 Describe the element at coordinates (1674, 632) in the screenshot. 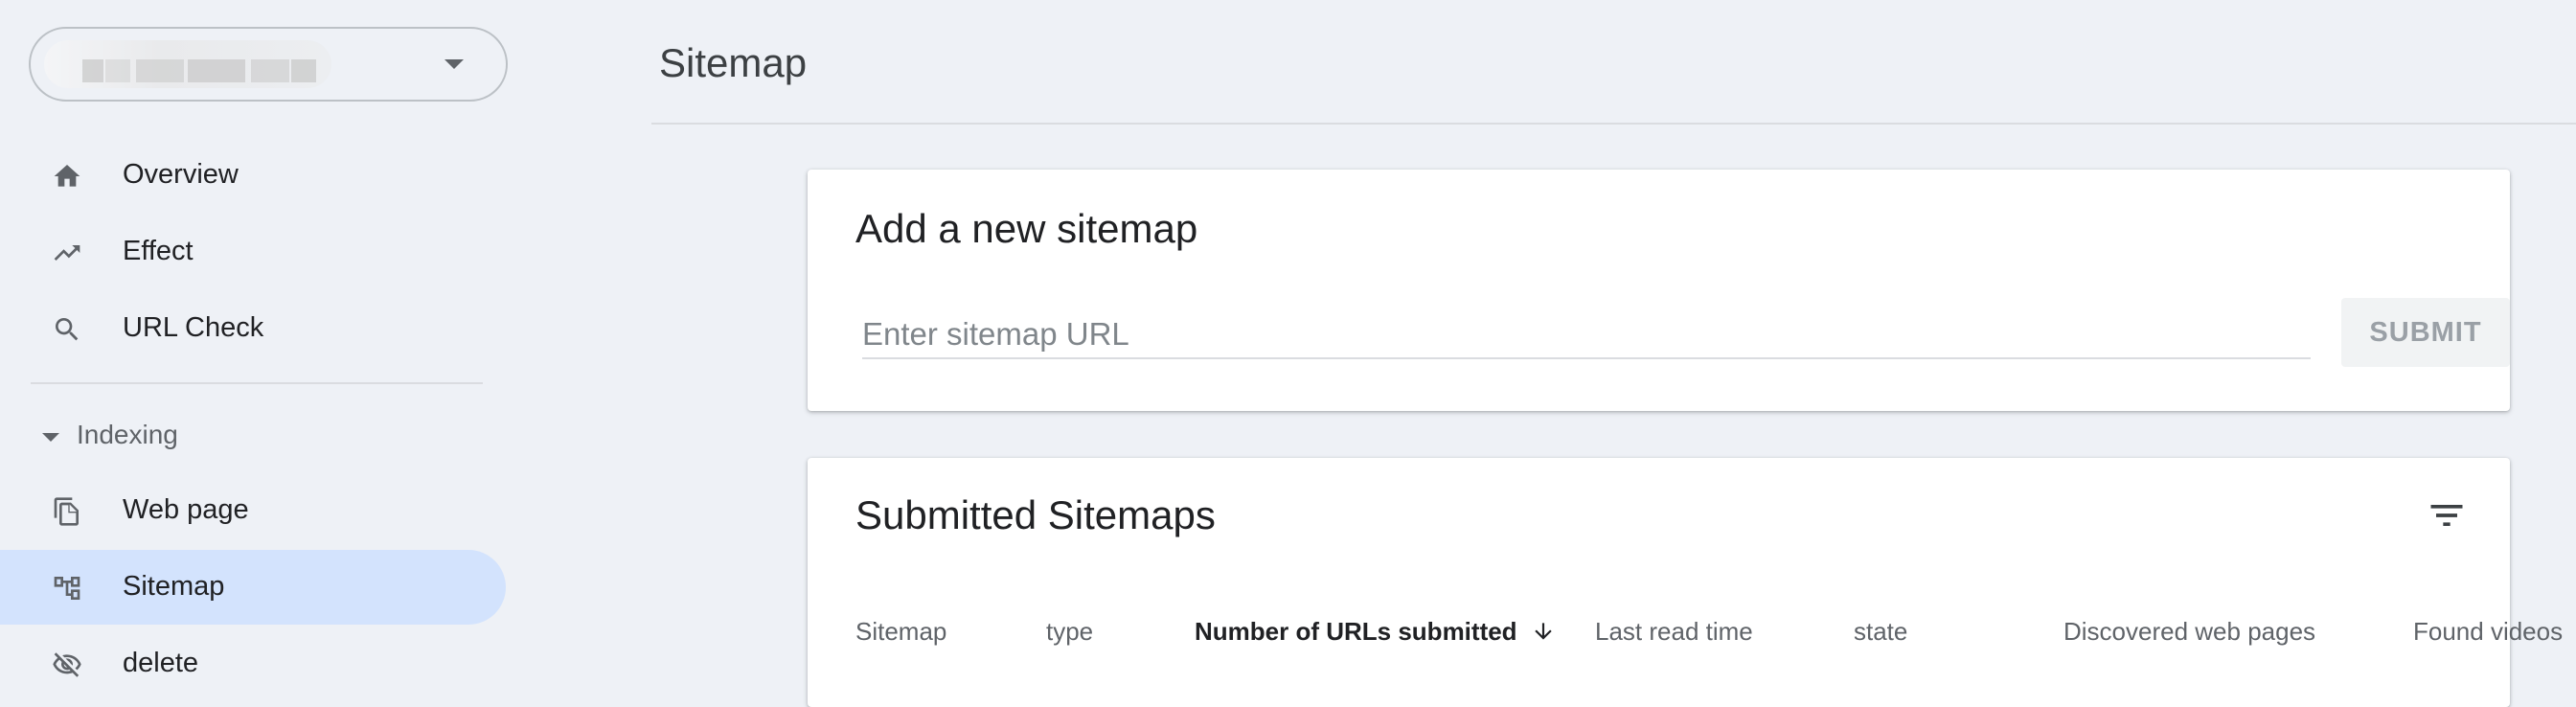

I see `column-header-last-read-time: Last read time` at that location.